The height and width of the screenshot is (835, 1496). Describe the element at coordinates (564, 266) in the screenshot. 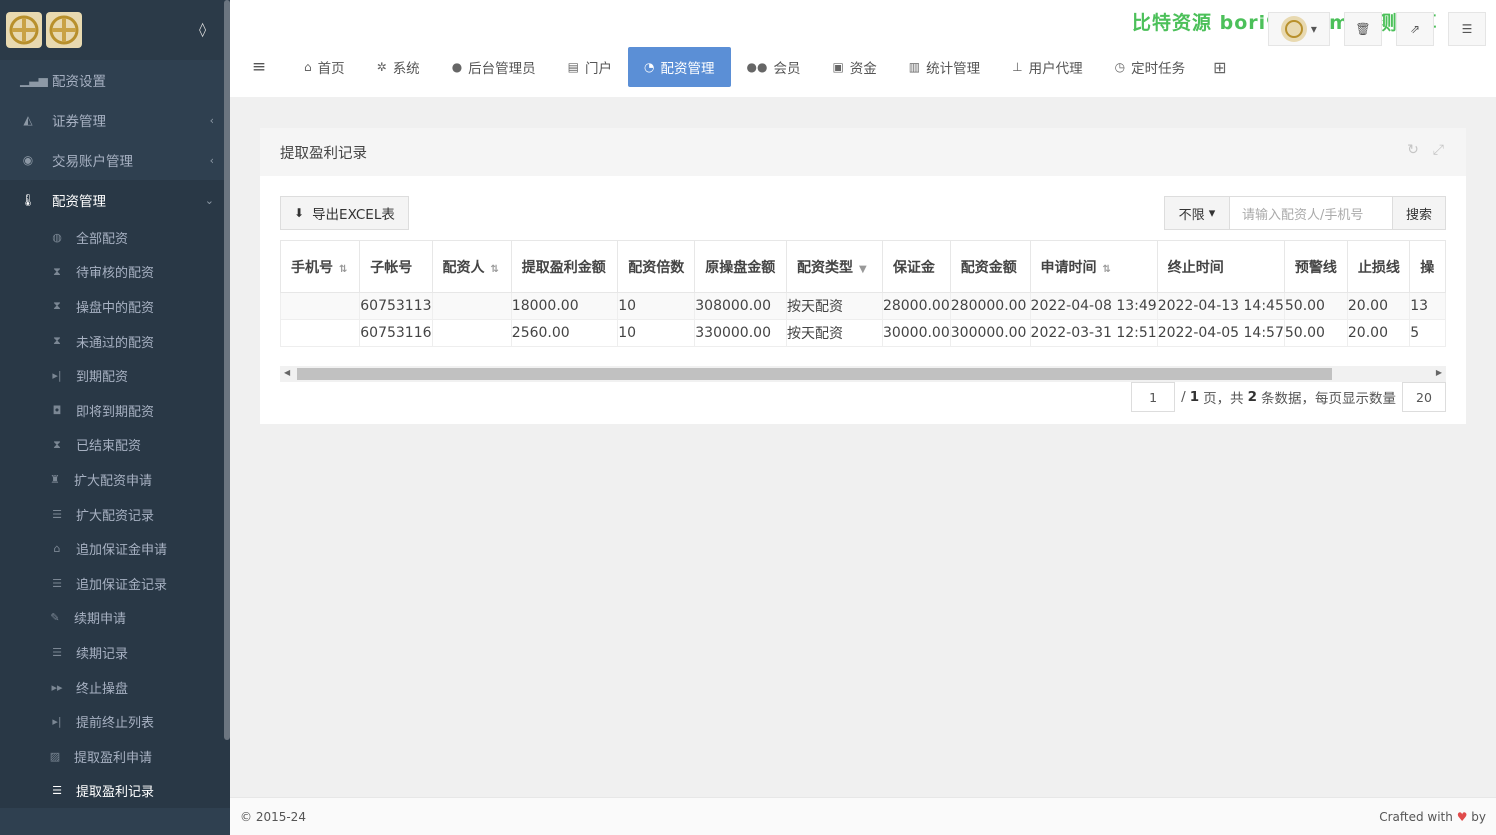

I see `column-header: 提取盈利金额` at that location.